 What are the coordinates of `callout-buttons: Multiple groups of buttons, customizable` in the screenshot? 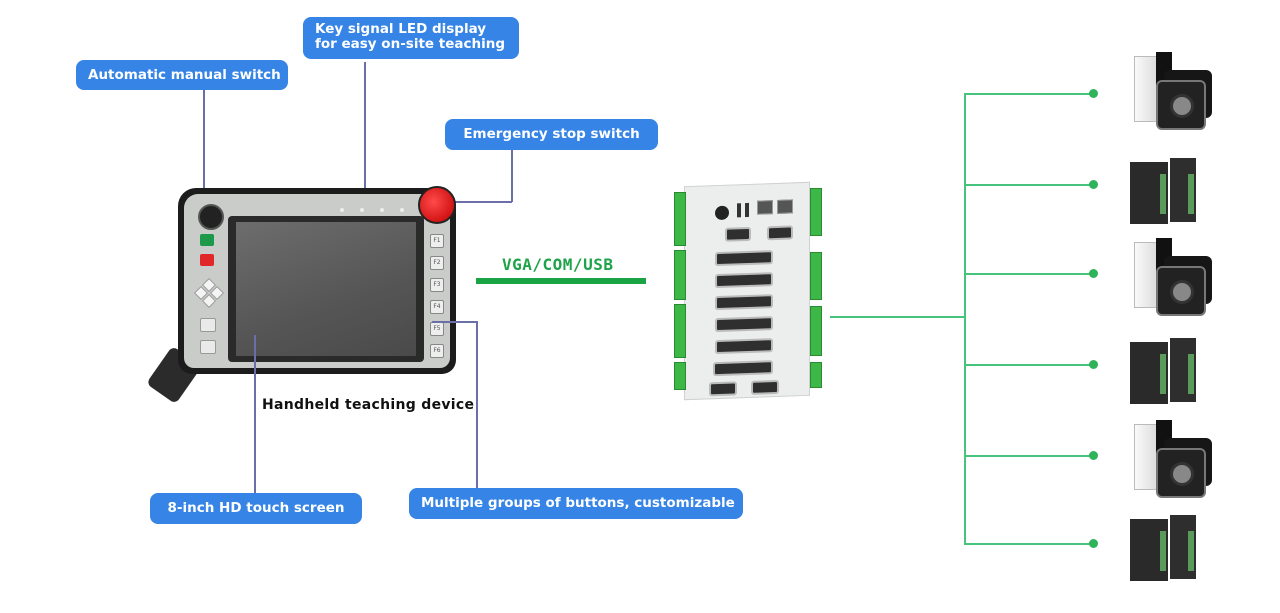 It's located at (576, 503).